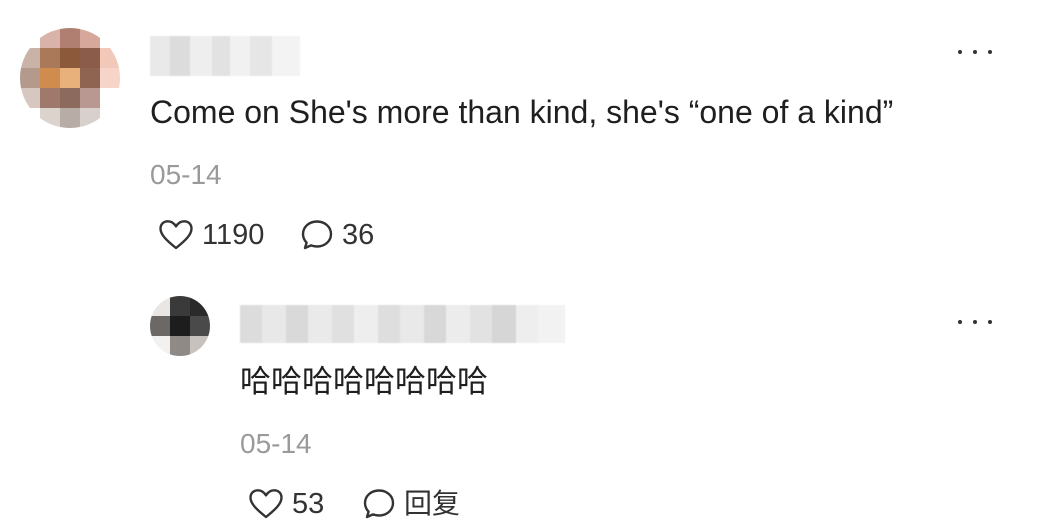 This screenshot has height=532, width=1040. Describe the element at coordinates (276, 443) in the screenshot. I see `reply-date: 05-14` at that location.